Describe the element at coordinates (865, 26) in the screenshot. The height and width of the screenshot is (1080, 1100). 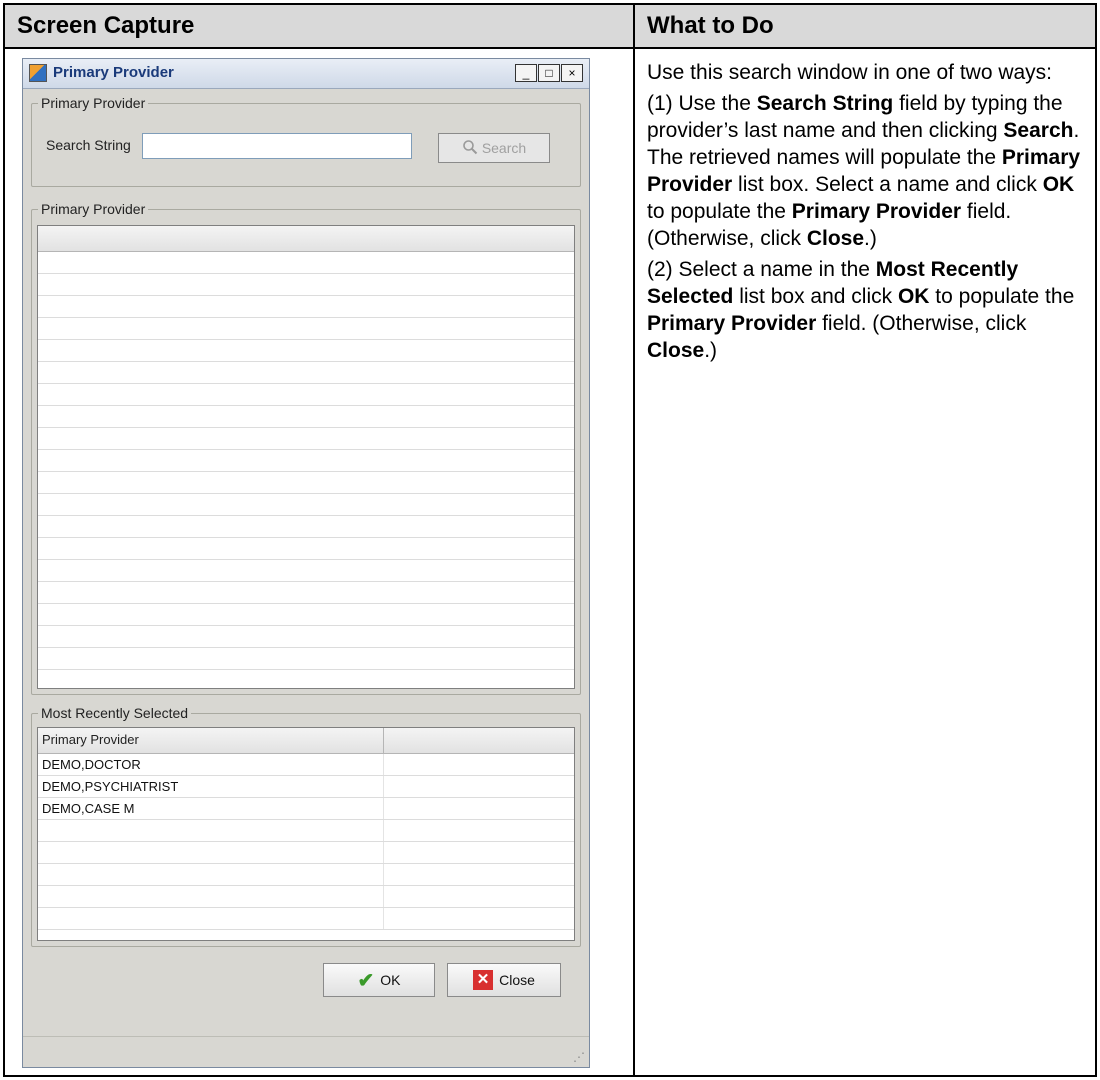
I see `header-what-to-do: What to Do` at that location.